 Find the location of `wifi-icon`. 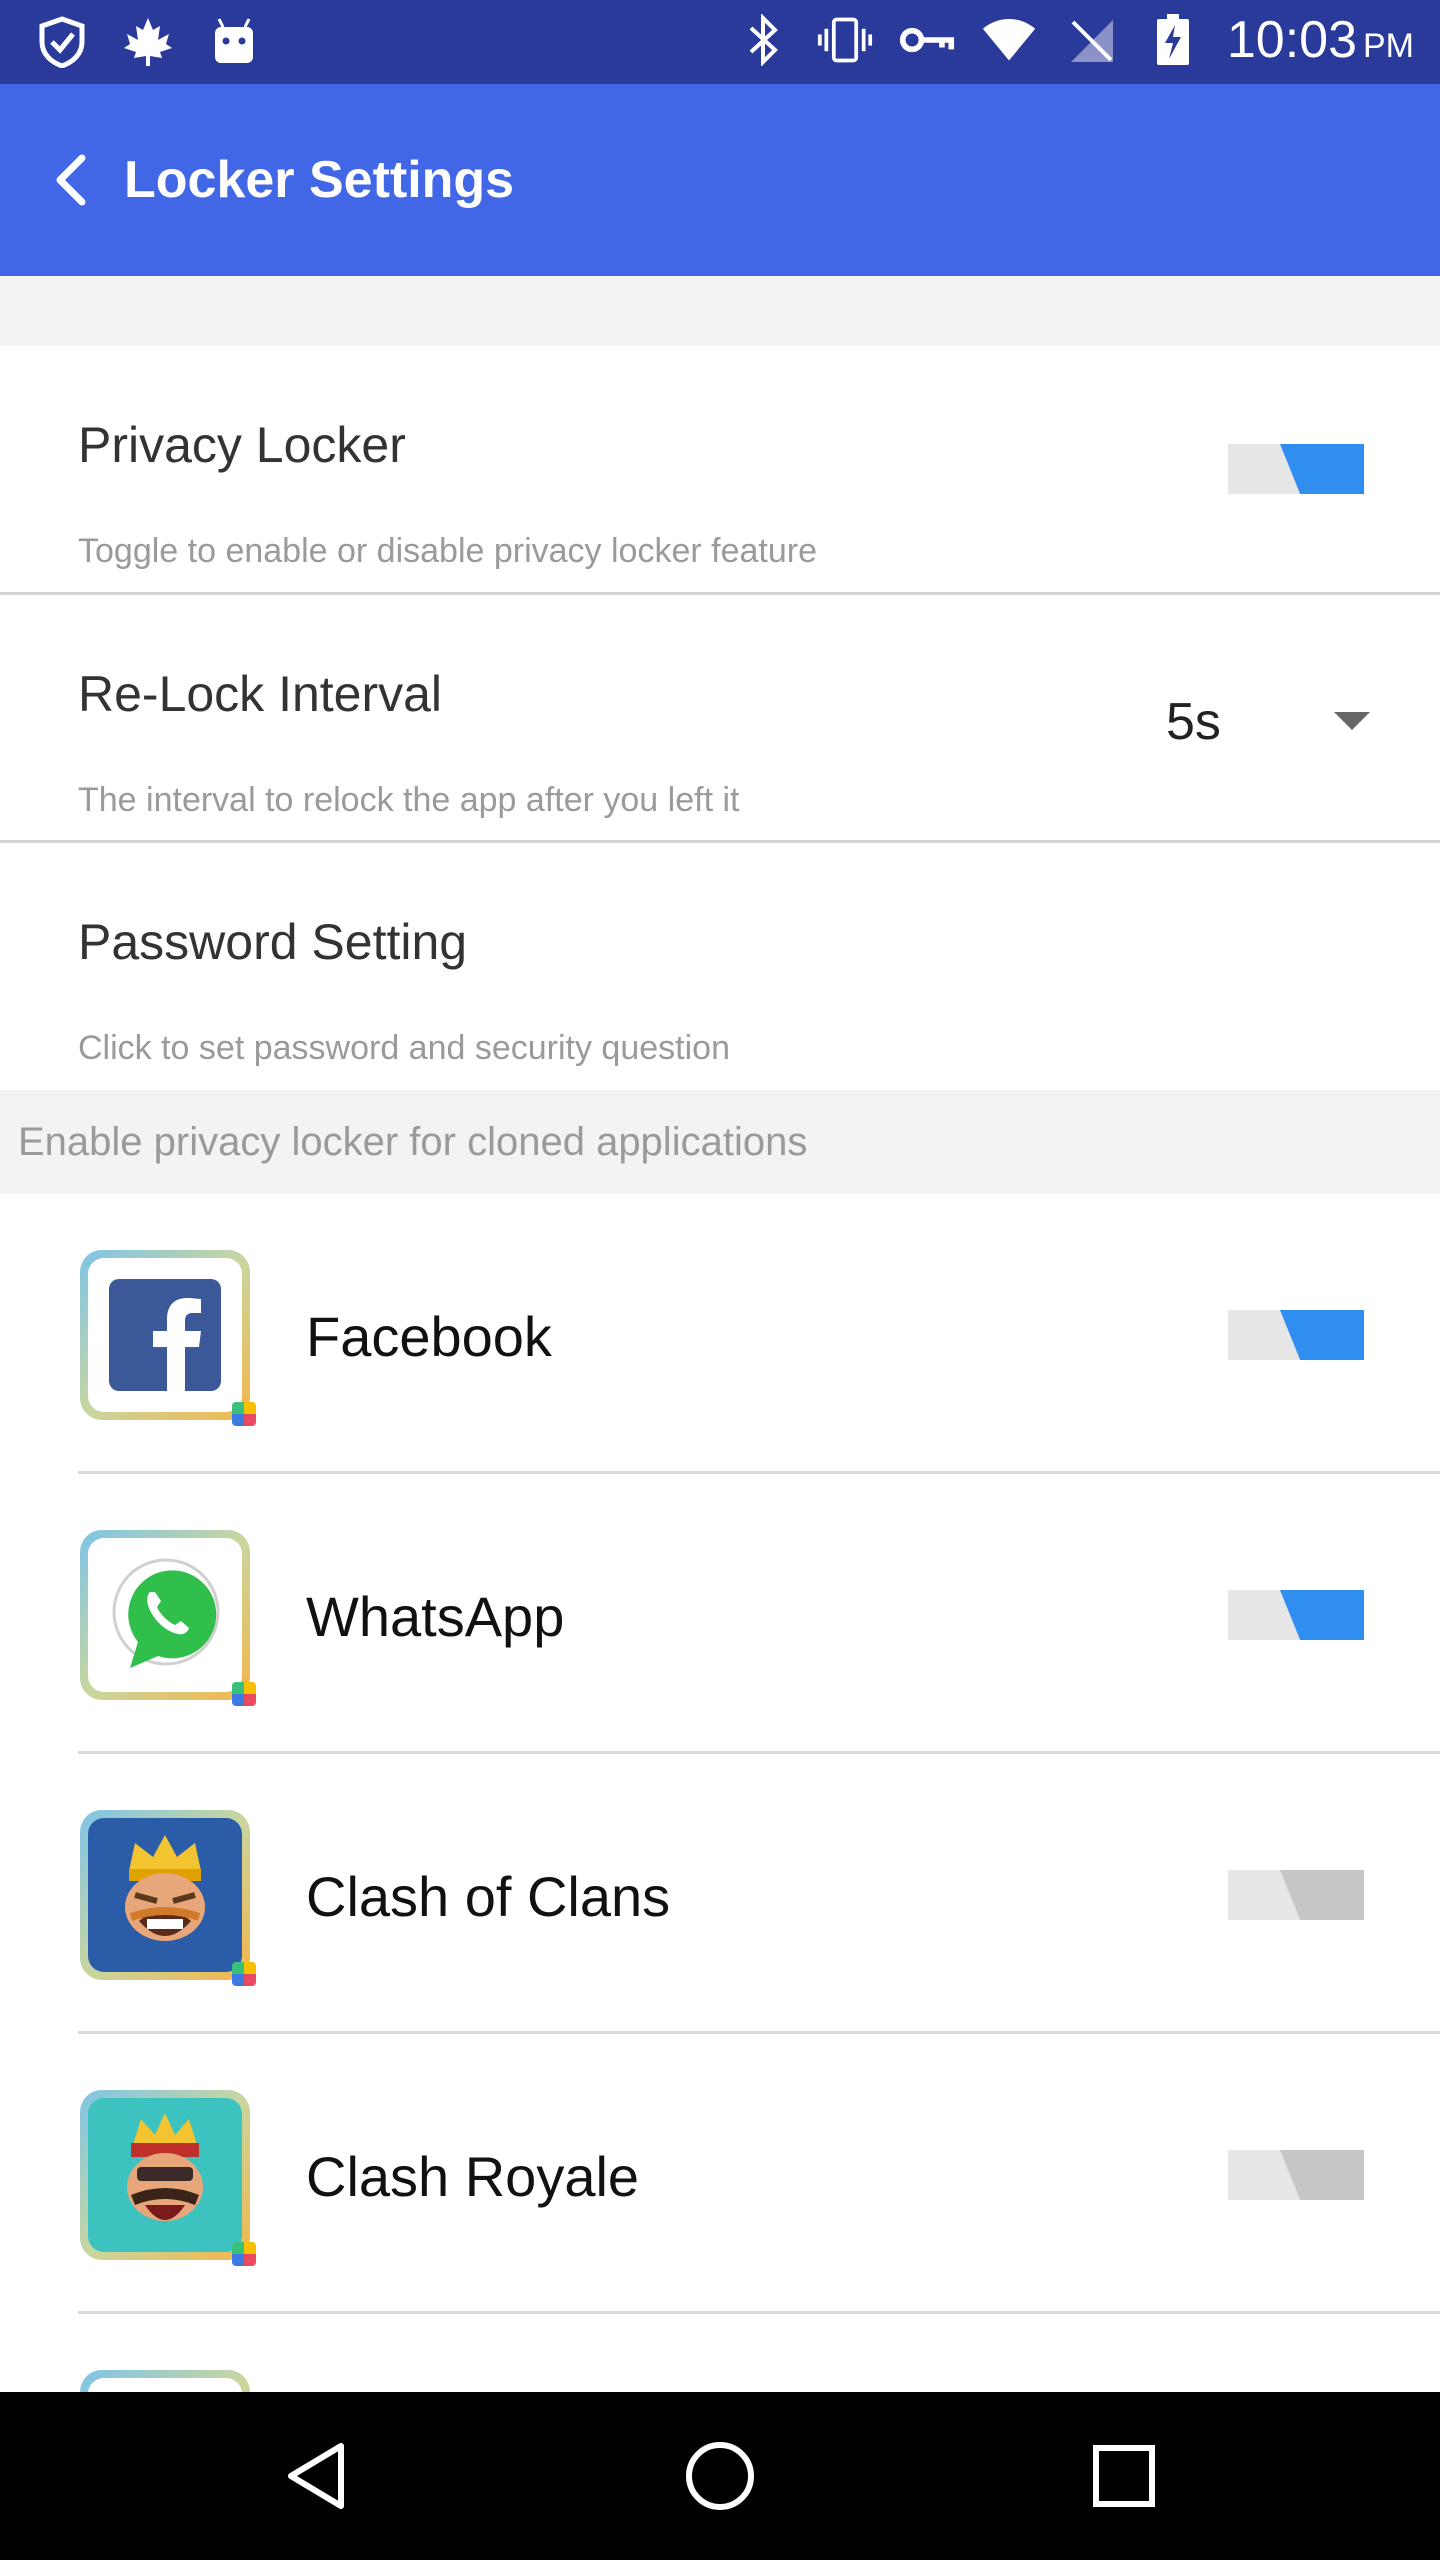

wifi-icon is located at coordinates (1009, 40).